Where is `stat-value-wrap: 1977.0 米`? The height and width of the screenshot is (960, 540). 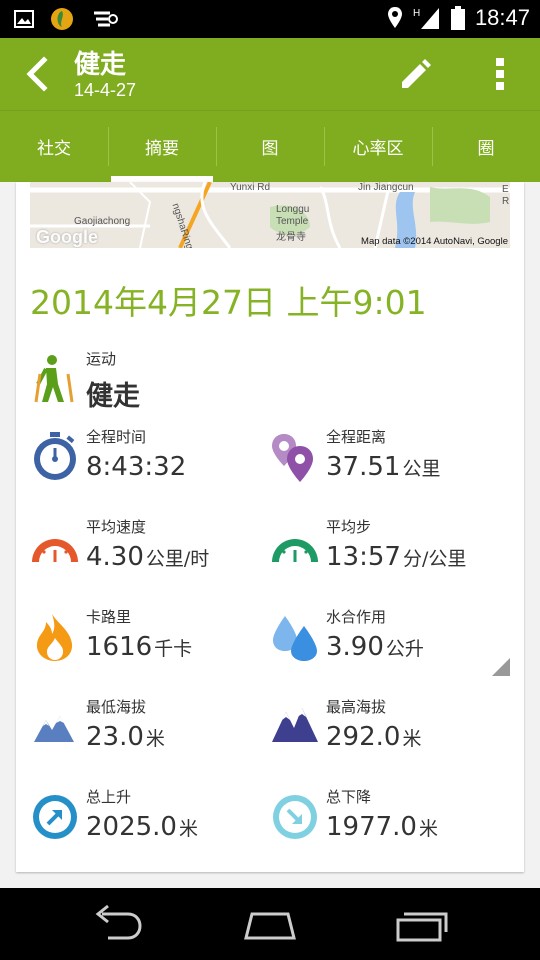 stat-value-wrap: 1977.0 米 is located at coordinates (382, 827).